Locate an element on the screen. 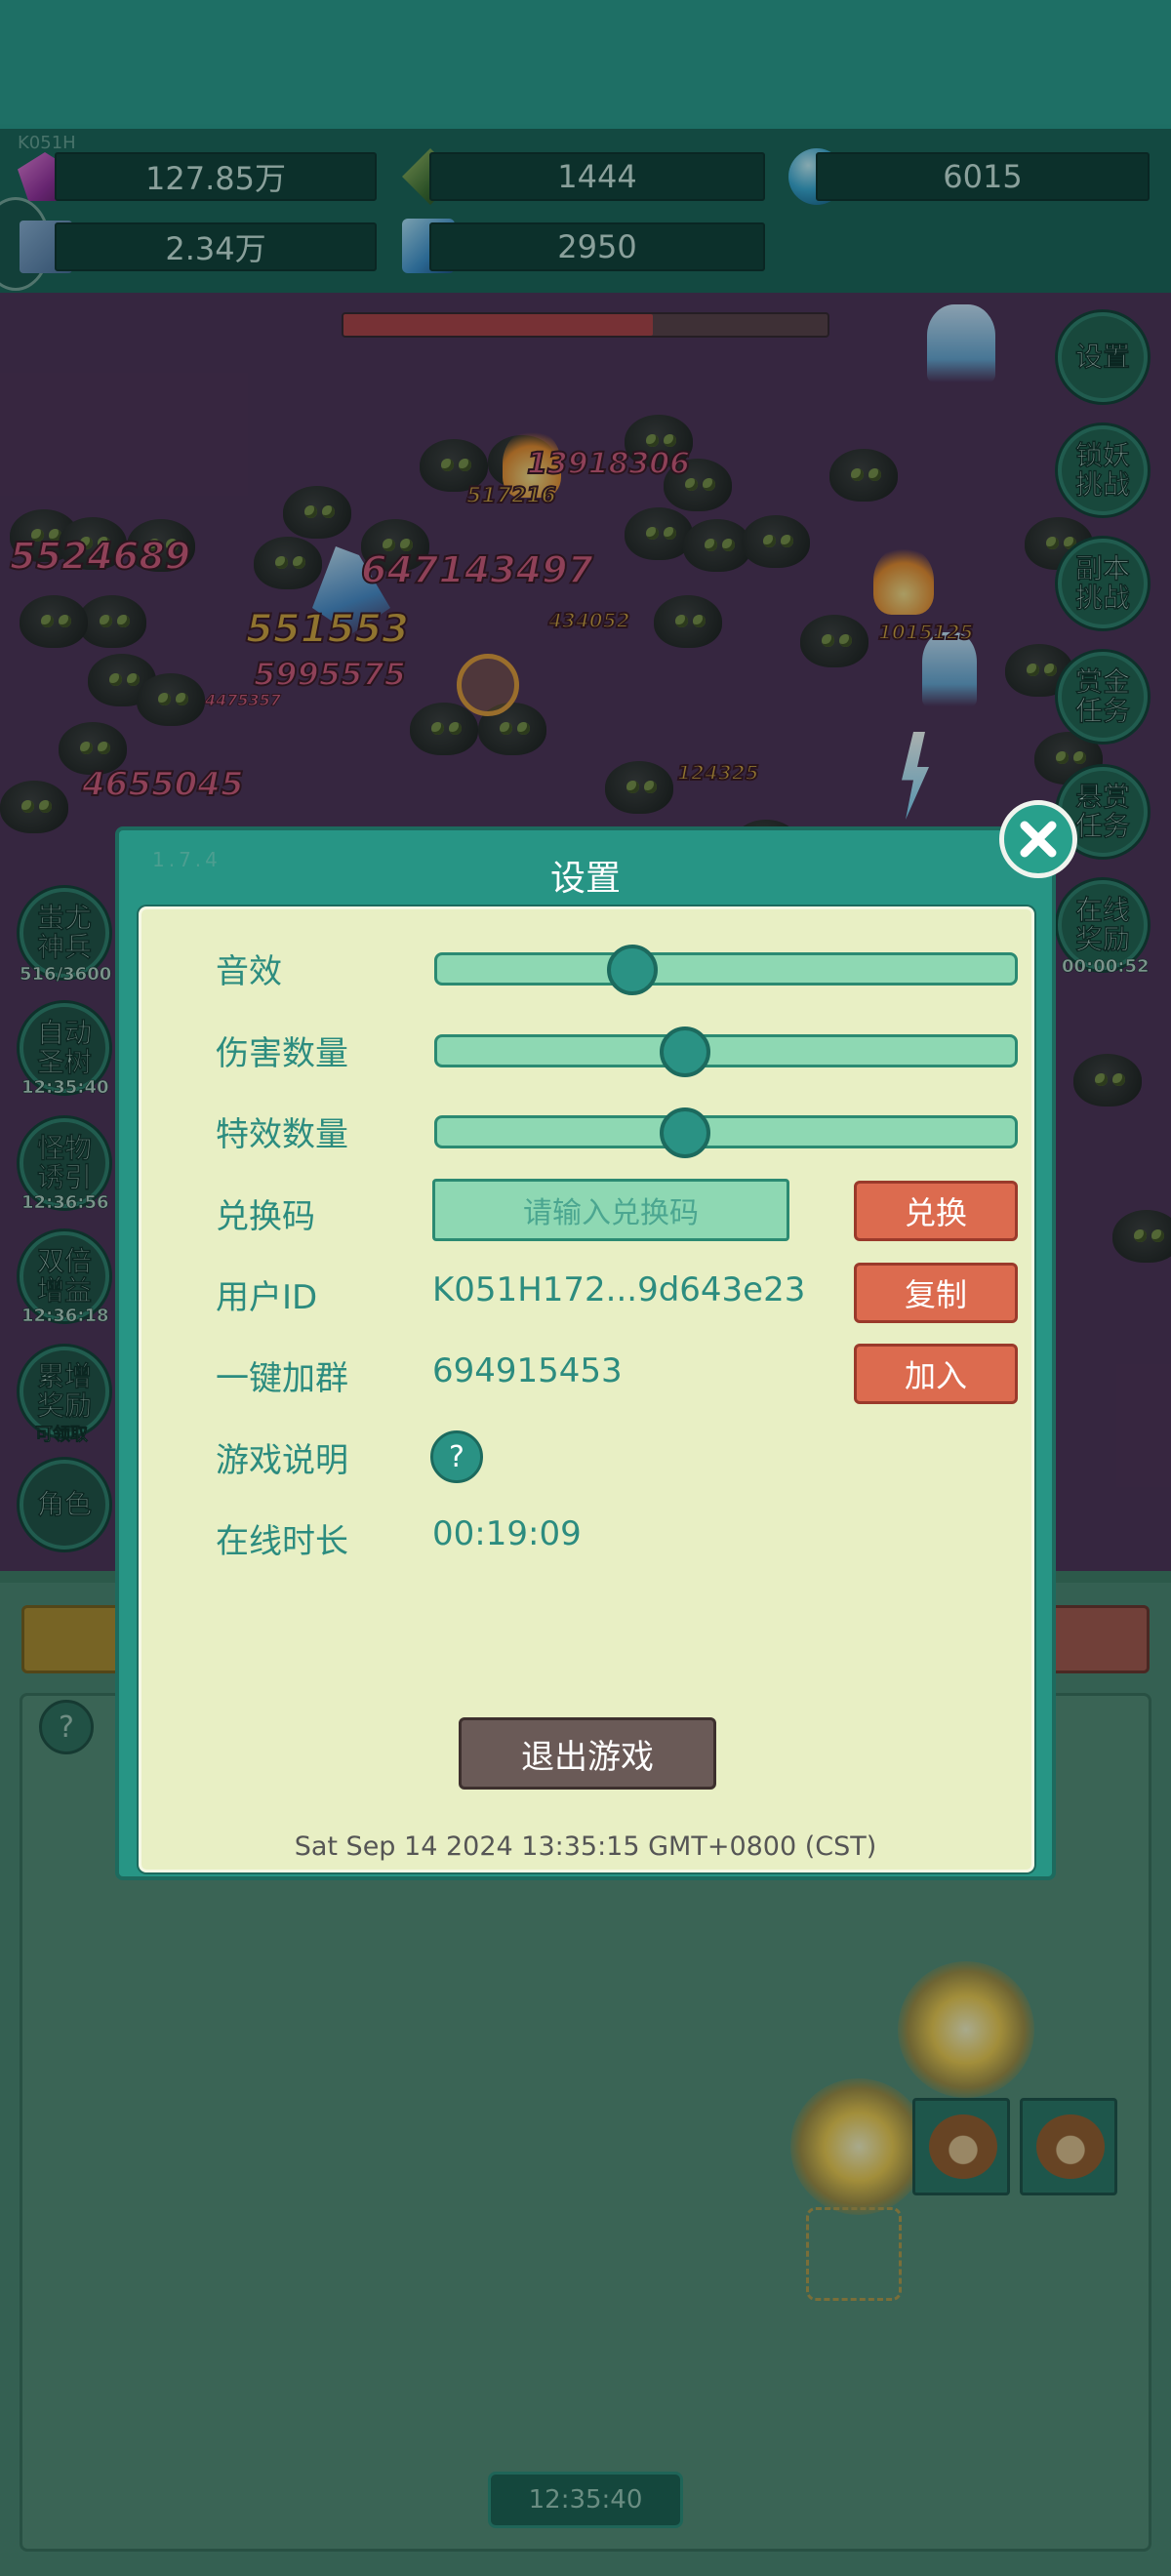 The image size is (1171, 2576). tiny-id-text: K051H is located at coordinates (47, 143).